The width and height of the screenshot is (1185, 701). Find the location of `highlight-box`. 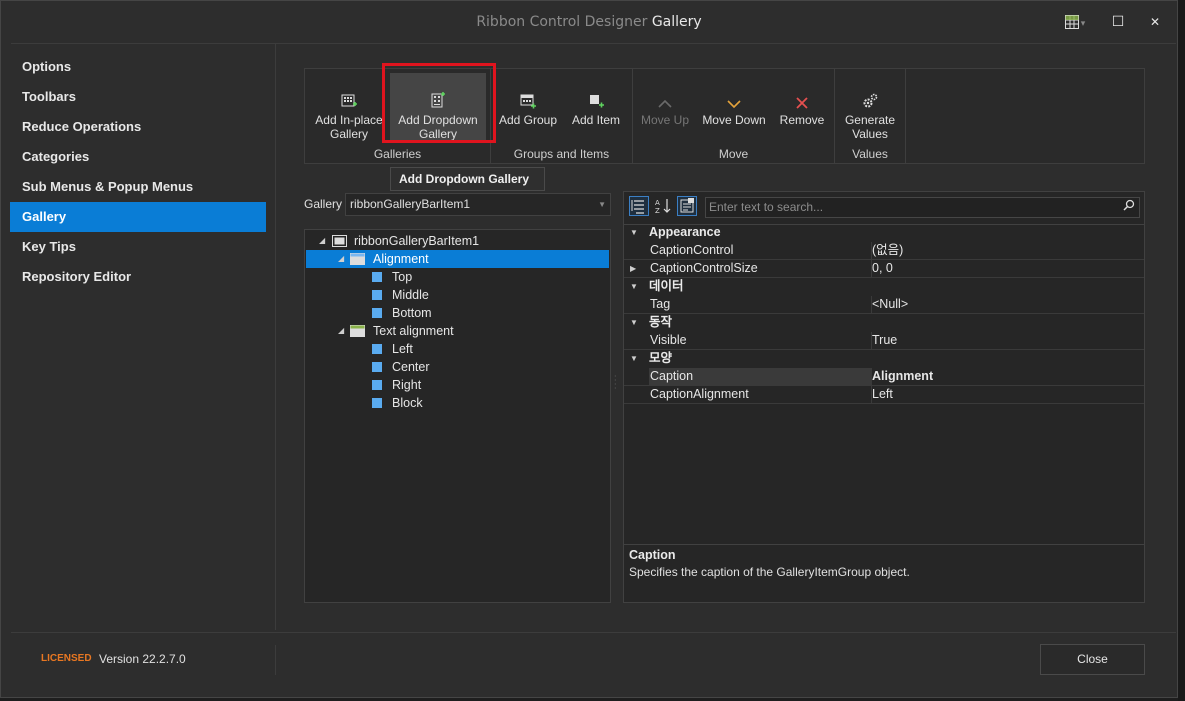

highlight-box is located at coordinates (439, 103).